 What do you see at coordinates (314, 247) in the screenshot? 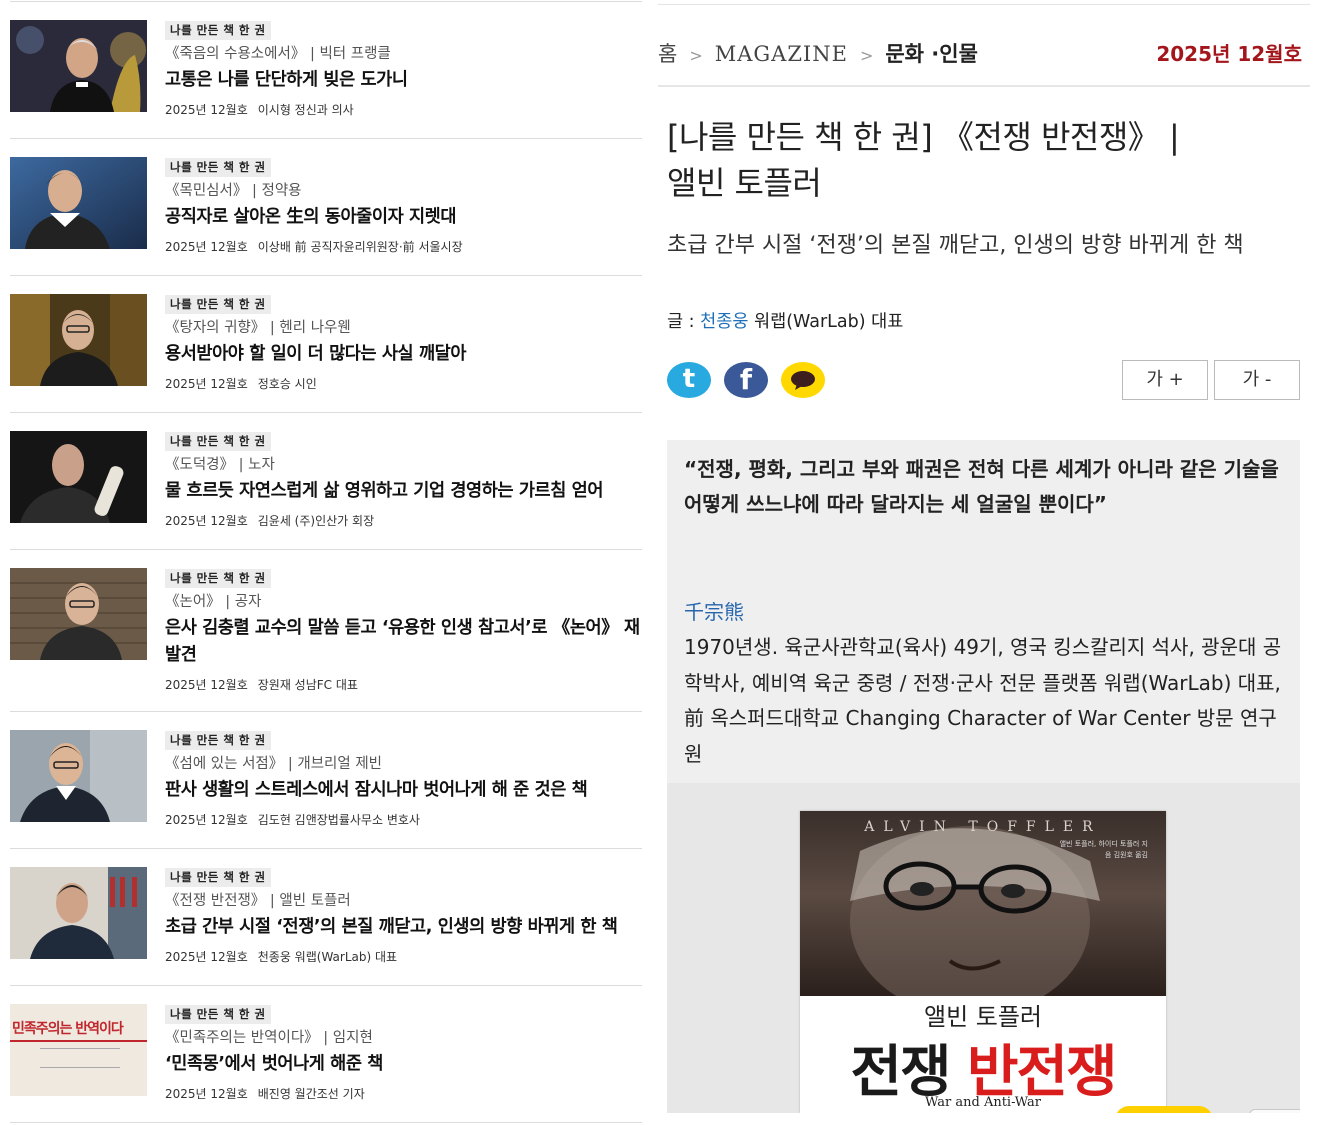
I see `article-meta: 2025년 12월호 이상배 前 공직자윤리위원장·前 서울시장` at bounding box center [314, 247].